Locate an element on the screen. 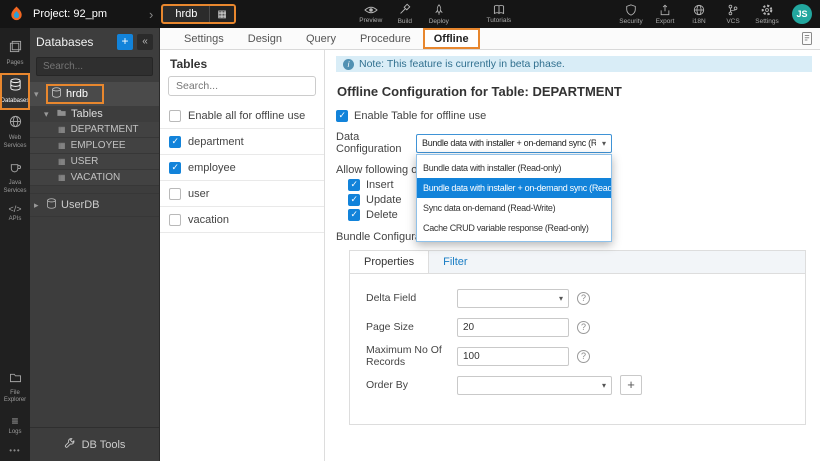 This screenshot has height=461, width=820. db-tools-button: DB Tools is located at coordinates (94, 444).